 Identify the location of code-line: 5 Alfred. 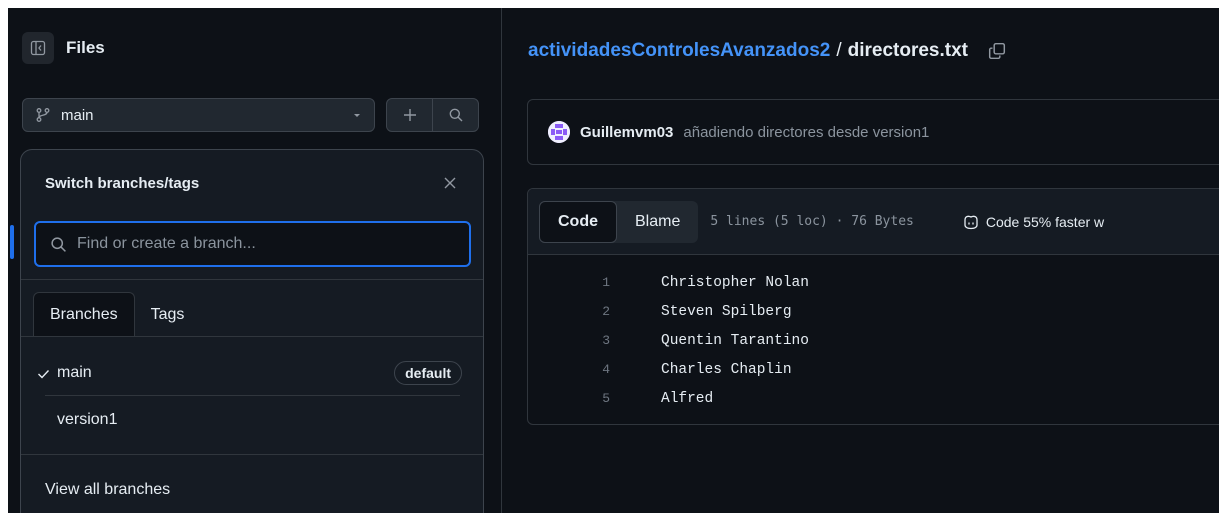
(873, 398).